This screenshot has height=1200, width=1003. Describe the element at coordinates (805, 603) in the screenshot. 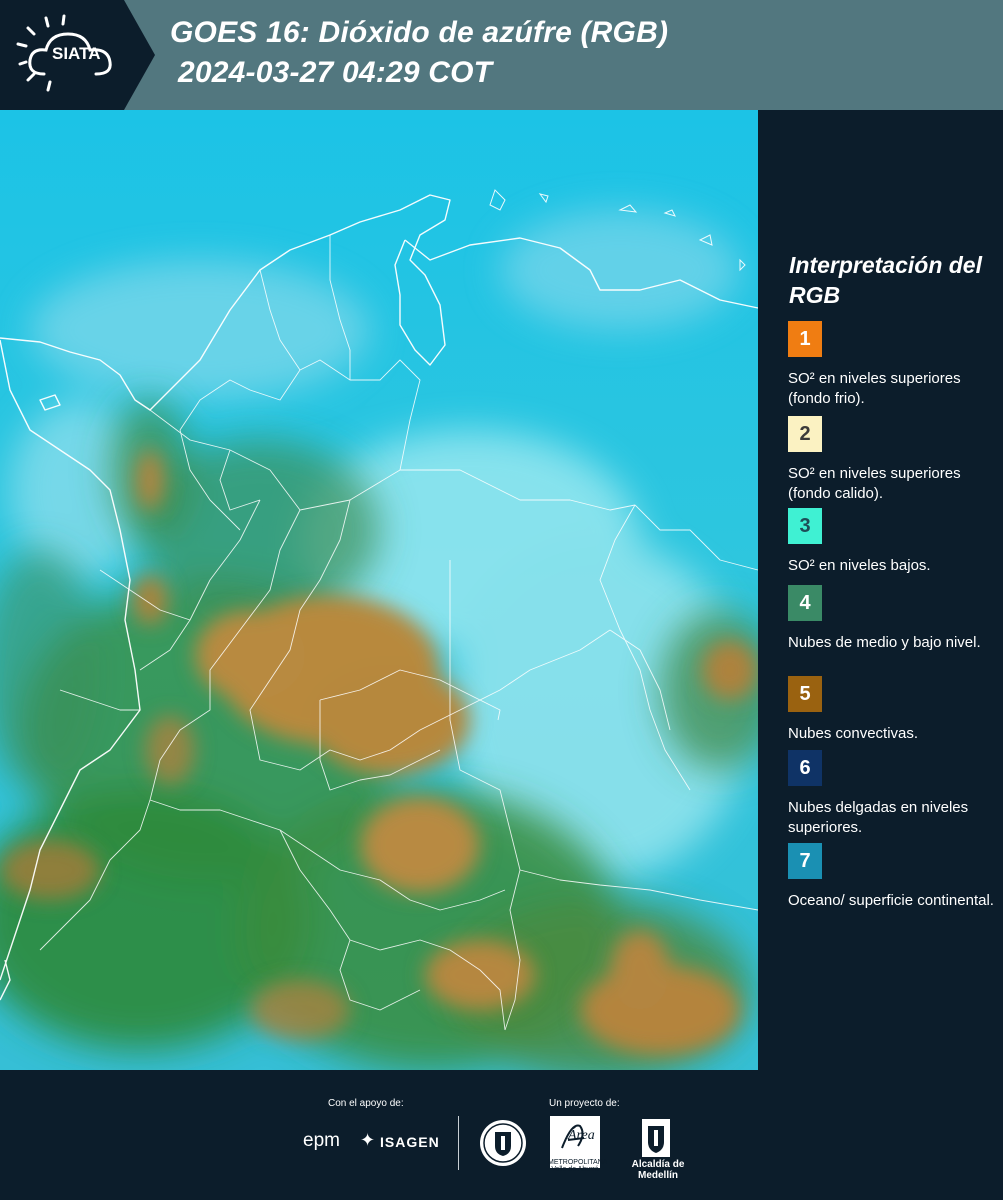

I see `legend-swatch-4: 4` at that location.